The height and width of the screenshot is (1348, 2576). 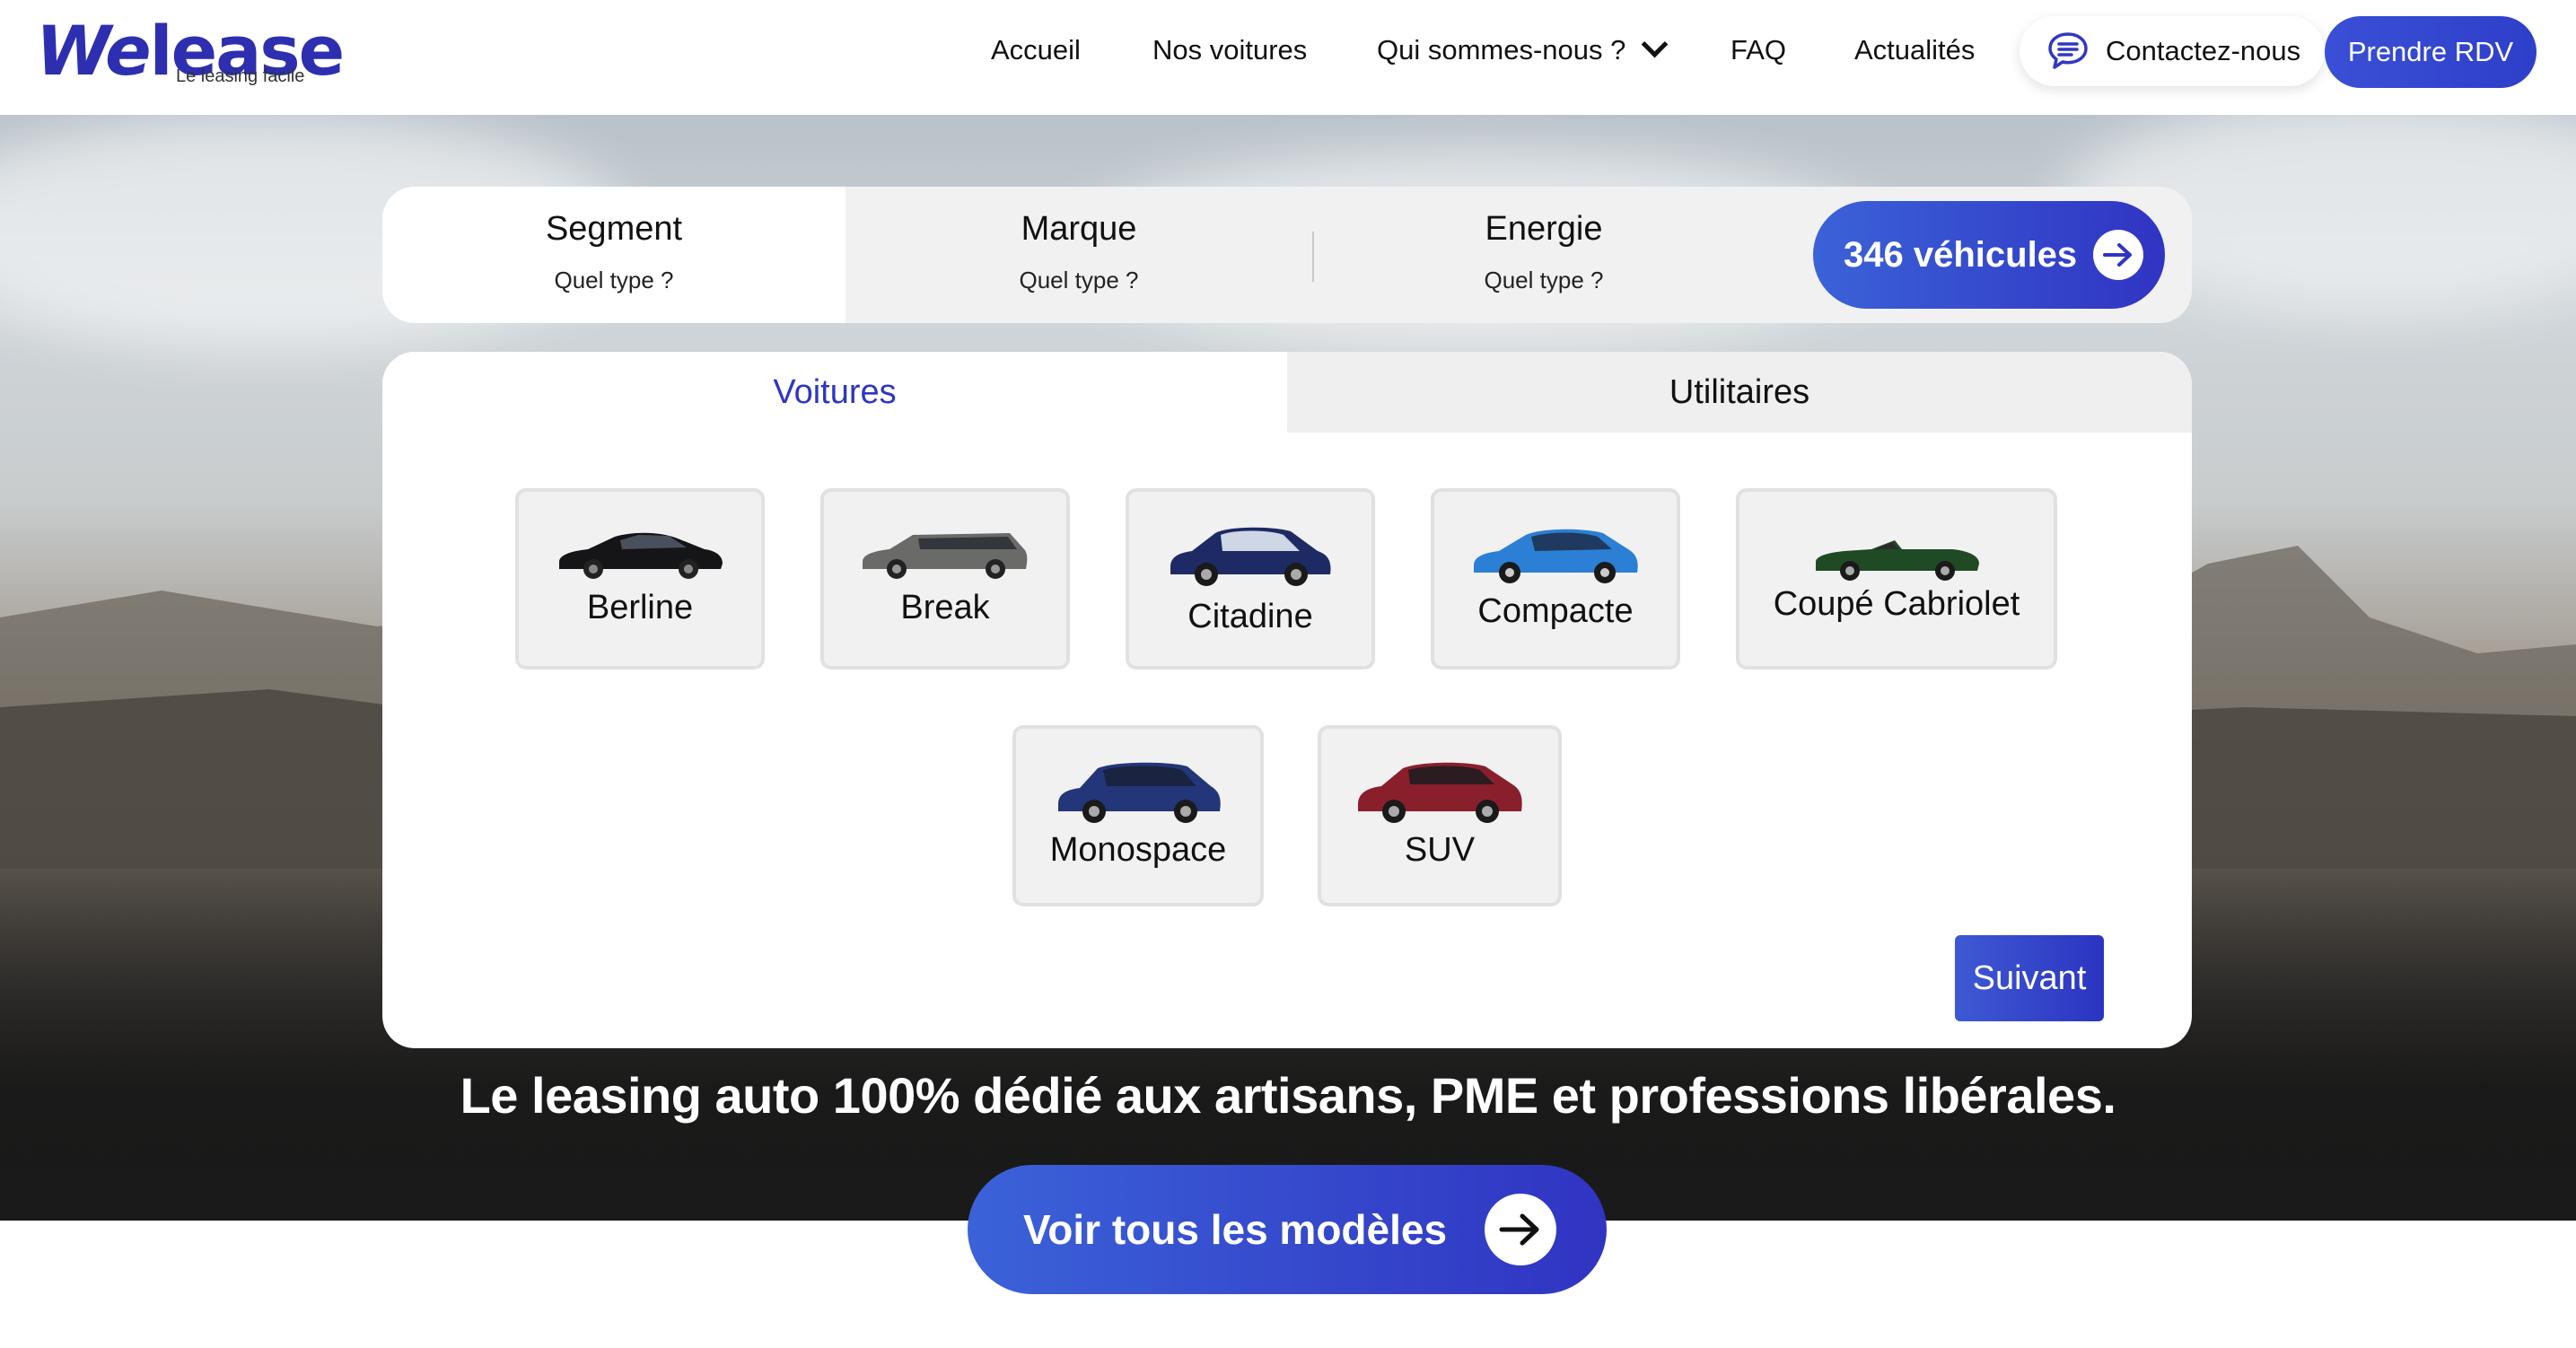 What do you see at coordinates (1440, 850) in the screenshot?
I see `segment-label: SUV` at bounding box center [1440, 850].